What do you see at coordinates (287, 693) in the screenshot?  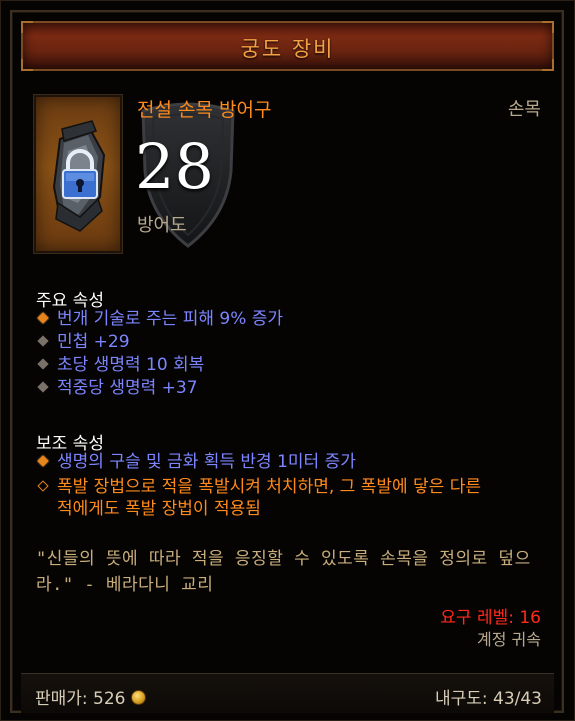 I see `tooltip-footer: 판매가: 526 내구도: 43/43` at bounding box center [287, 693].